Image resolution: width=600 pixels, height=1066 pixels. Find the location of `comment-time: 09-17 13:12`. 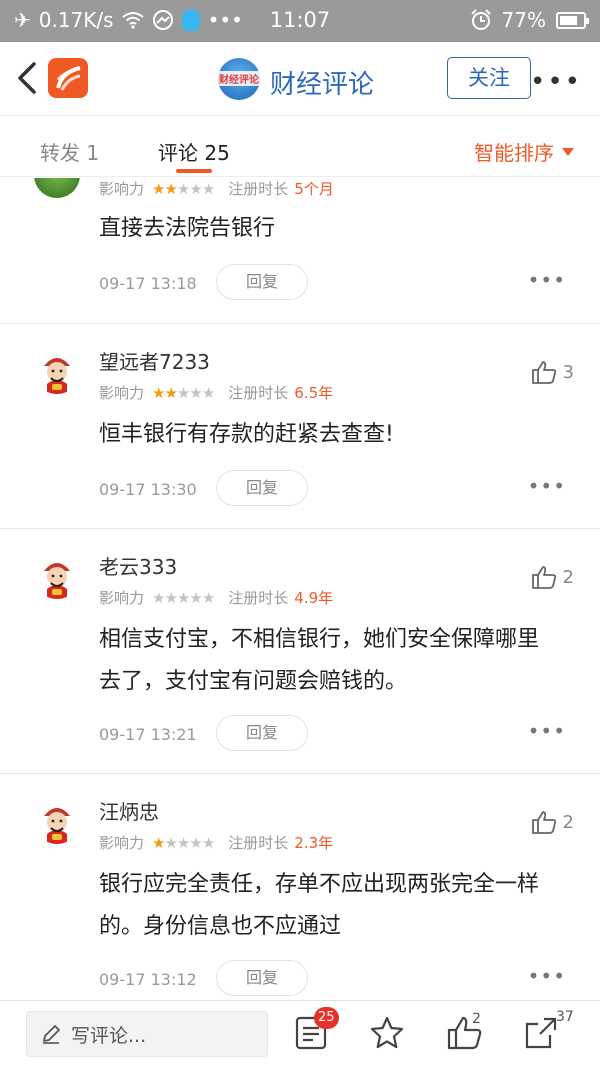

comment-time: 09-17 13:12 is located at coordinates (148, 979).